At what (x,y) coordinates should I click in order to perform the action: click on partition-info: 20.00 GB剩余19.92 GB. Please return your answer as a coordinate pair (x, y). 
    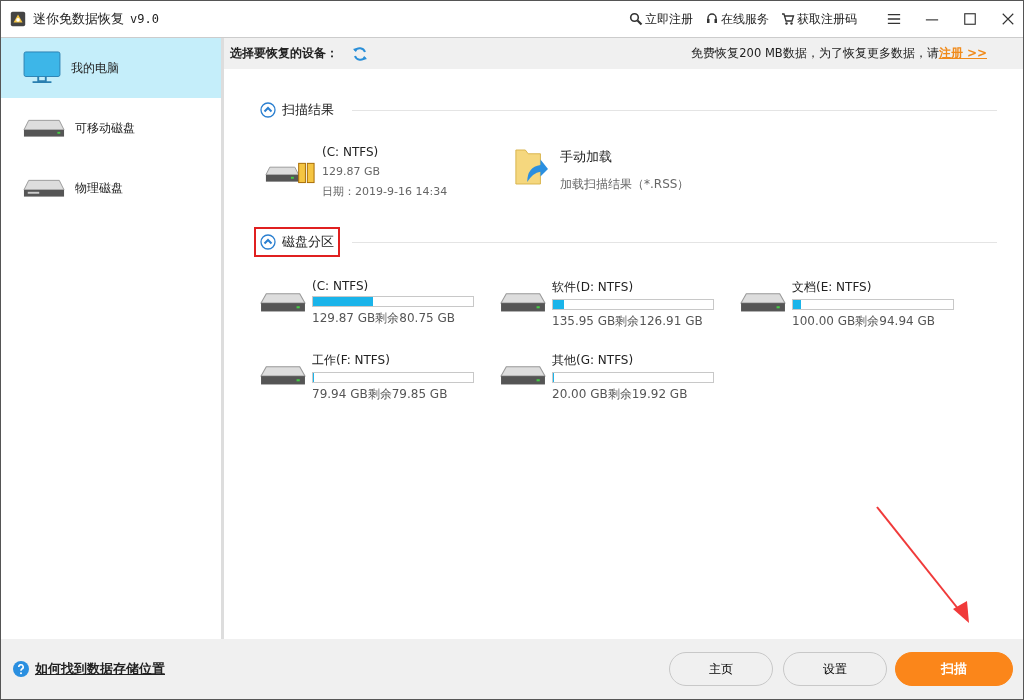
    Looking at the image, I should click on (620, 394).